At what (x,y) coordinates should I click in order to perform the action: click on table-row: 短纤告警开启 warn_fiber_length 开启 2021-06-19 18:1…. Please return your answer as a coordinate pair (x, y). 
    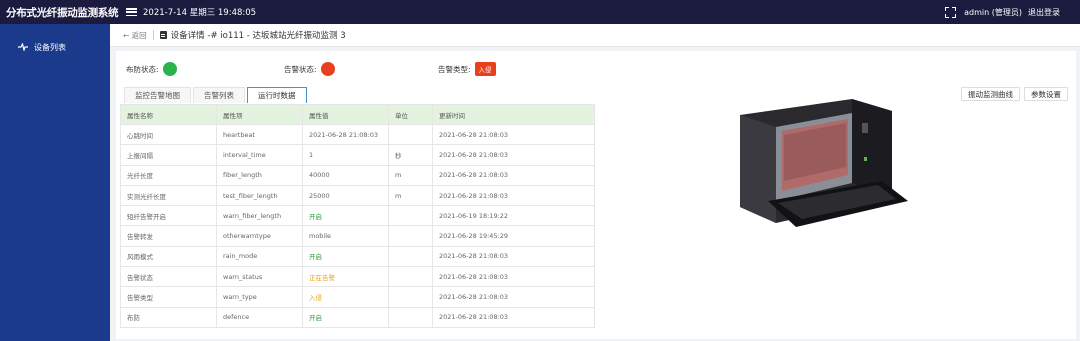
    Looking at the image, I should click on (357, 216).